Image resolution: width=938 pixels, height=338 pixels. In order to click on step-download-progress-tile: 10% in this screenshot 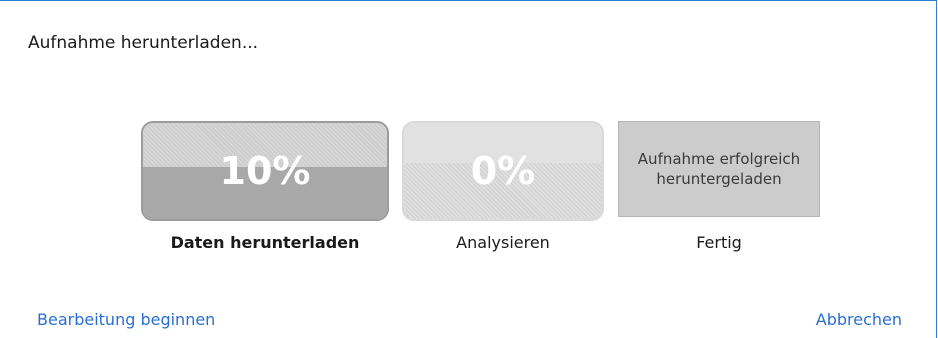, I will do `click(265, 171)`.